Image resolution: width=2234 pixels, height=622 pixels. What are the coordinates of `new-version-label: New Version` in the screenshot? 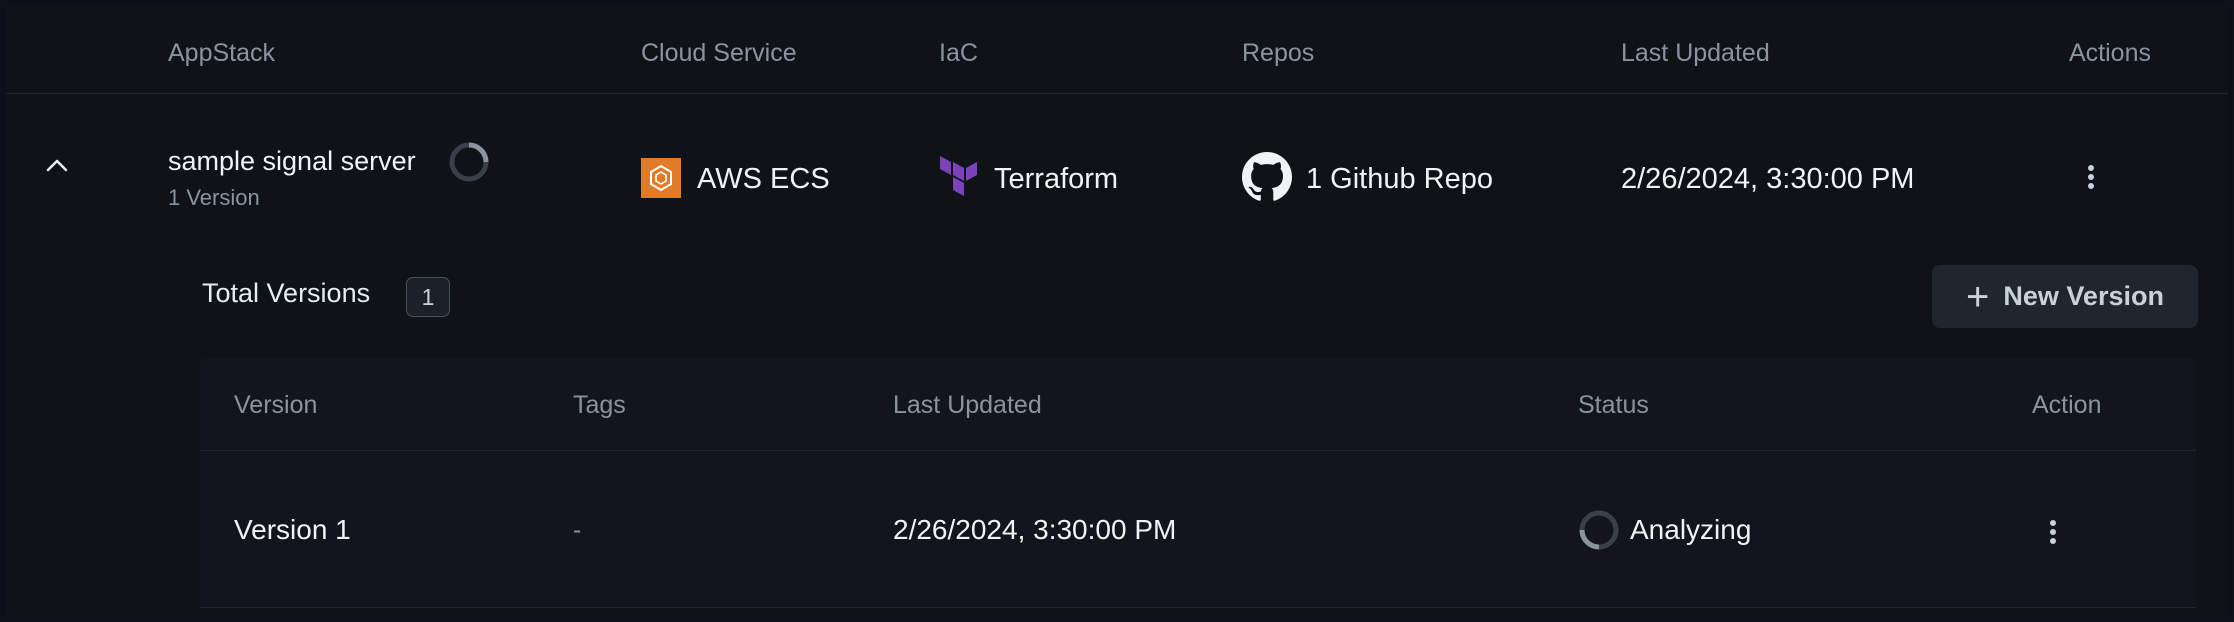 It's located at (2083, 296).